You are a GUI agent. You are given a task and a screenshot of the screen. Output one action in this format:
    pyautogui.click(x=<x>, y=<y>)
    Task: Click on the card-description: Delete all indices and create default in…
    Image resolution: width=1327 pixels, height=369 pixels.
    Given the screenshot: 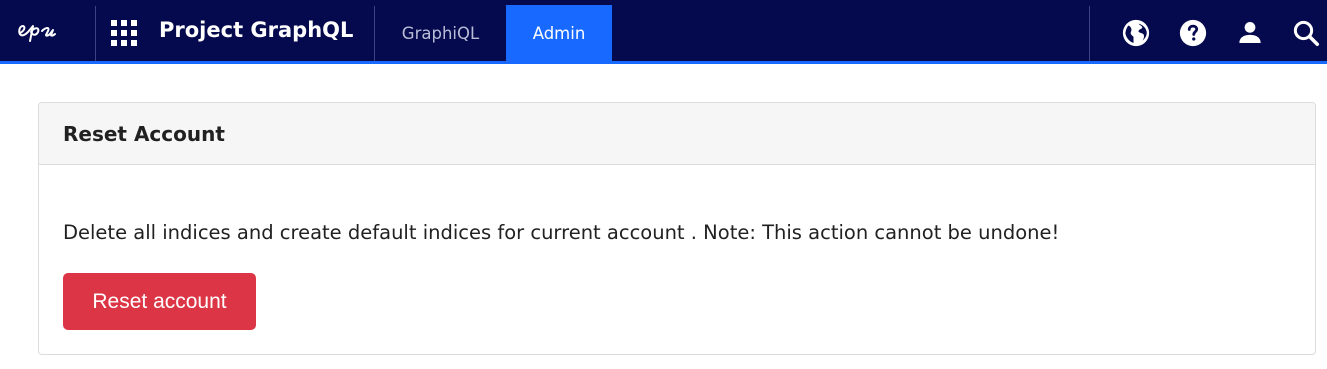 What is the action you would take?
    pyautogui.click(x=561, y=232)
    